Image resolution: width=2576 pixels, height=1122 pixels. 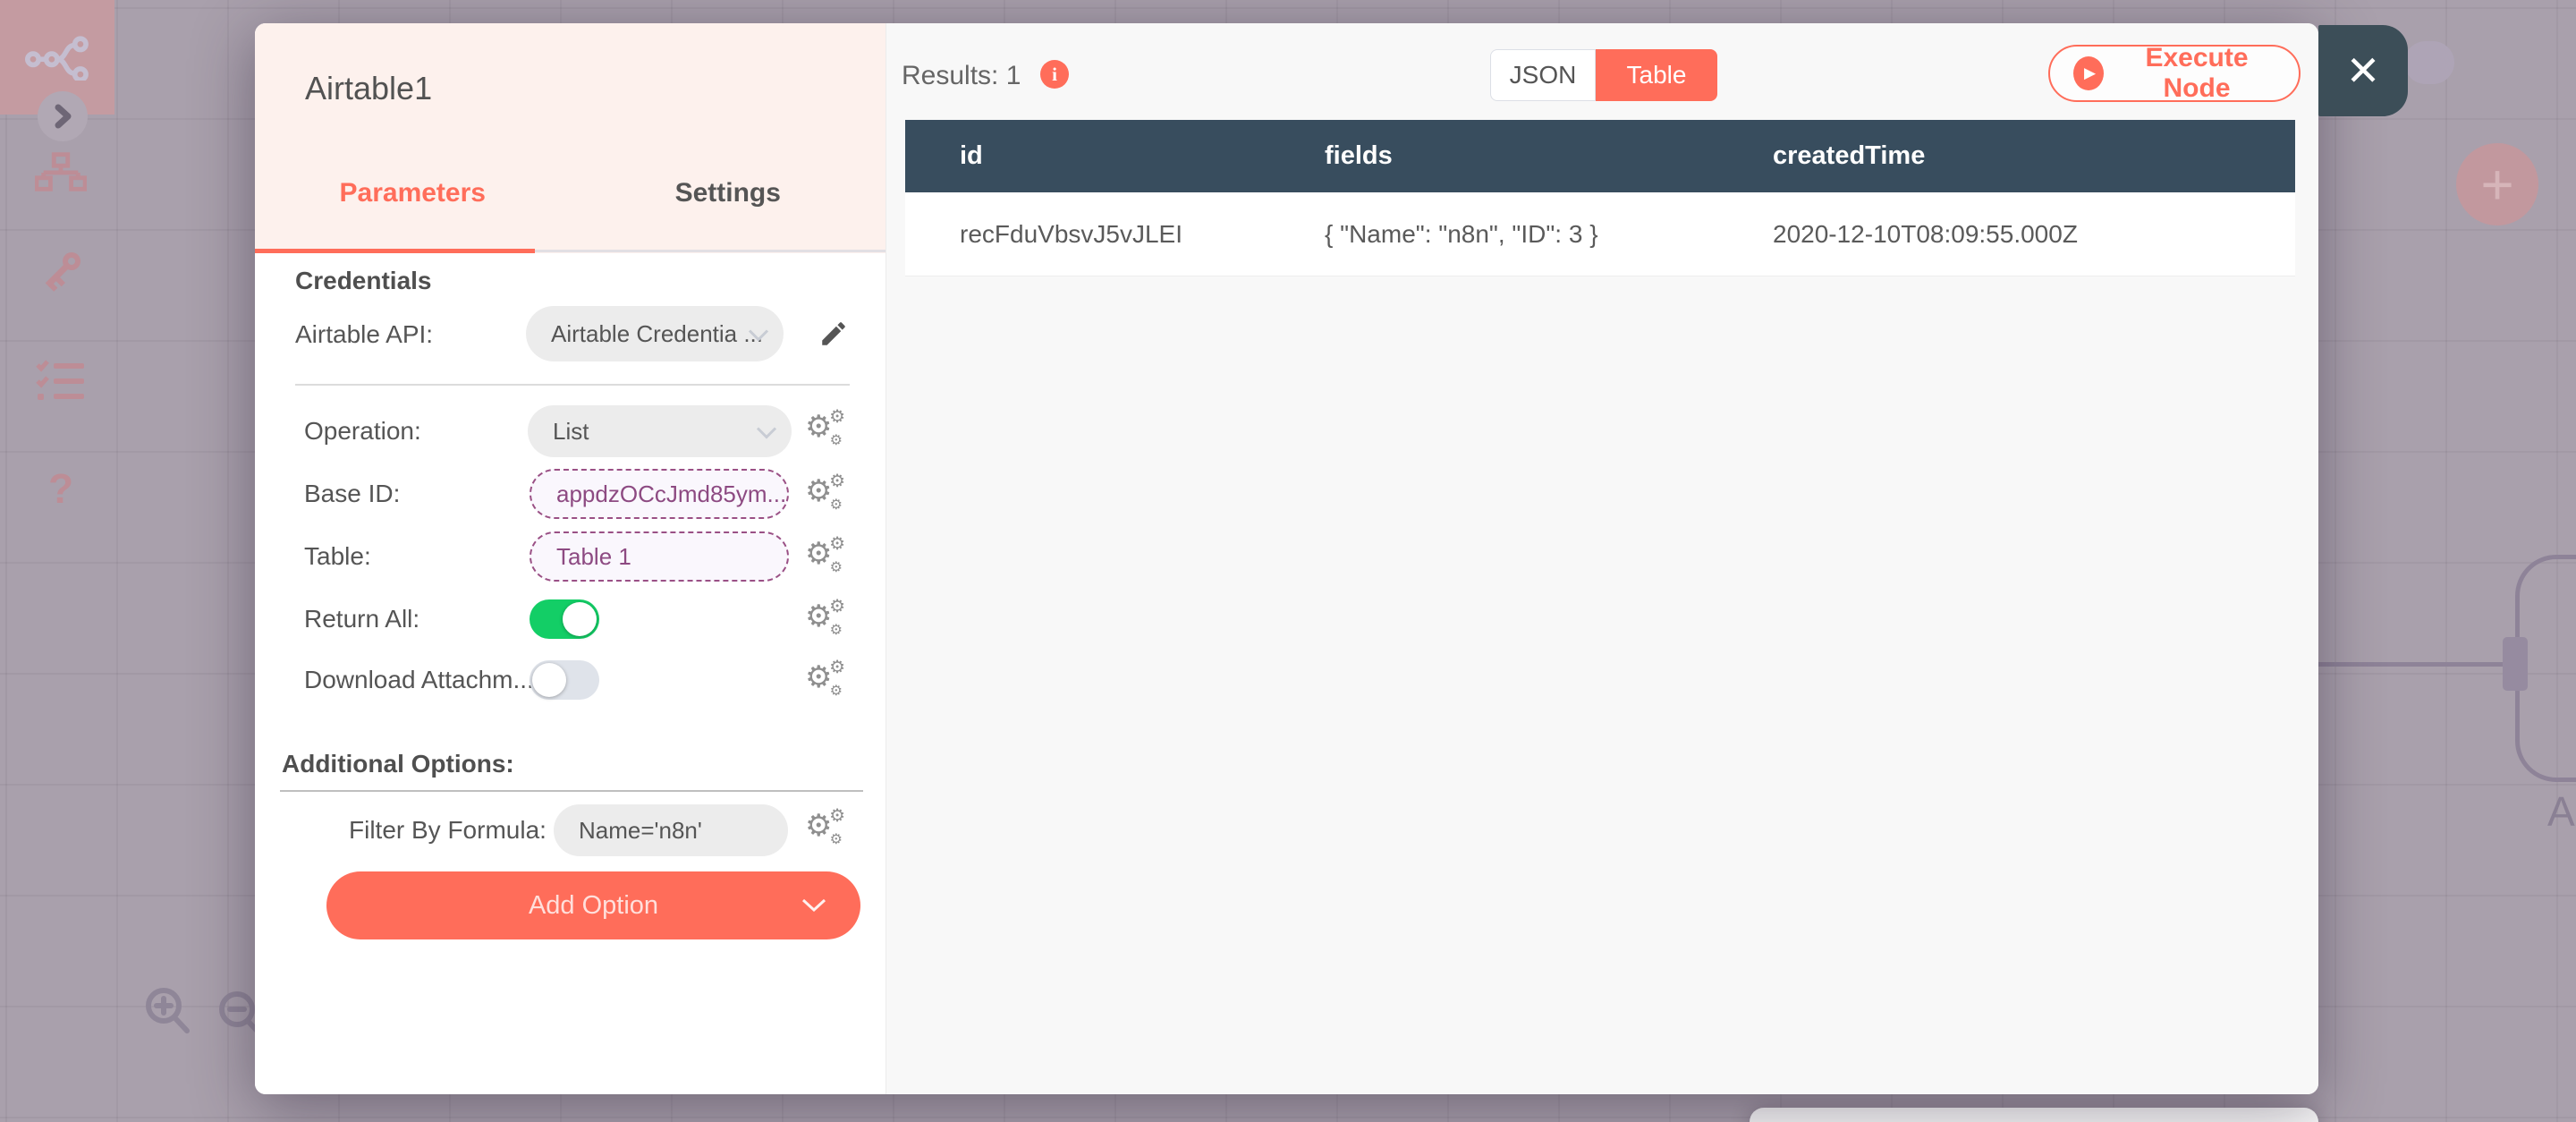 What do you see at coordinates (1925, 234) in the screenshot?
I see `cell-createdtime: 2020-12-10T08:09:55.000Z` at bounding box center [1925, 234].